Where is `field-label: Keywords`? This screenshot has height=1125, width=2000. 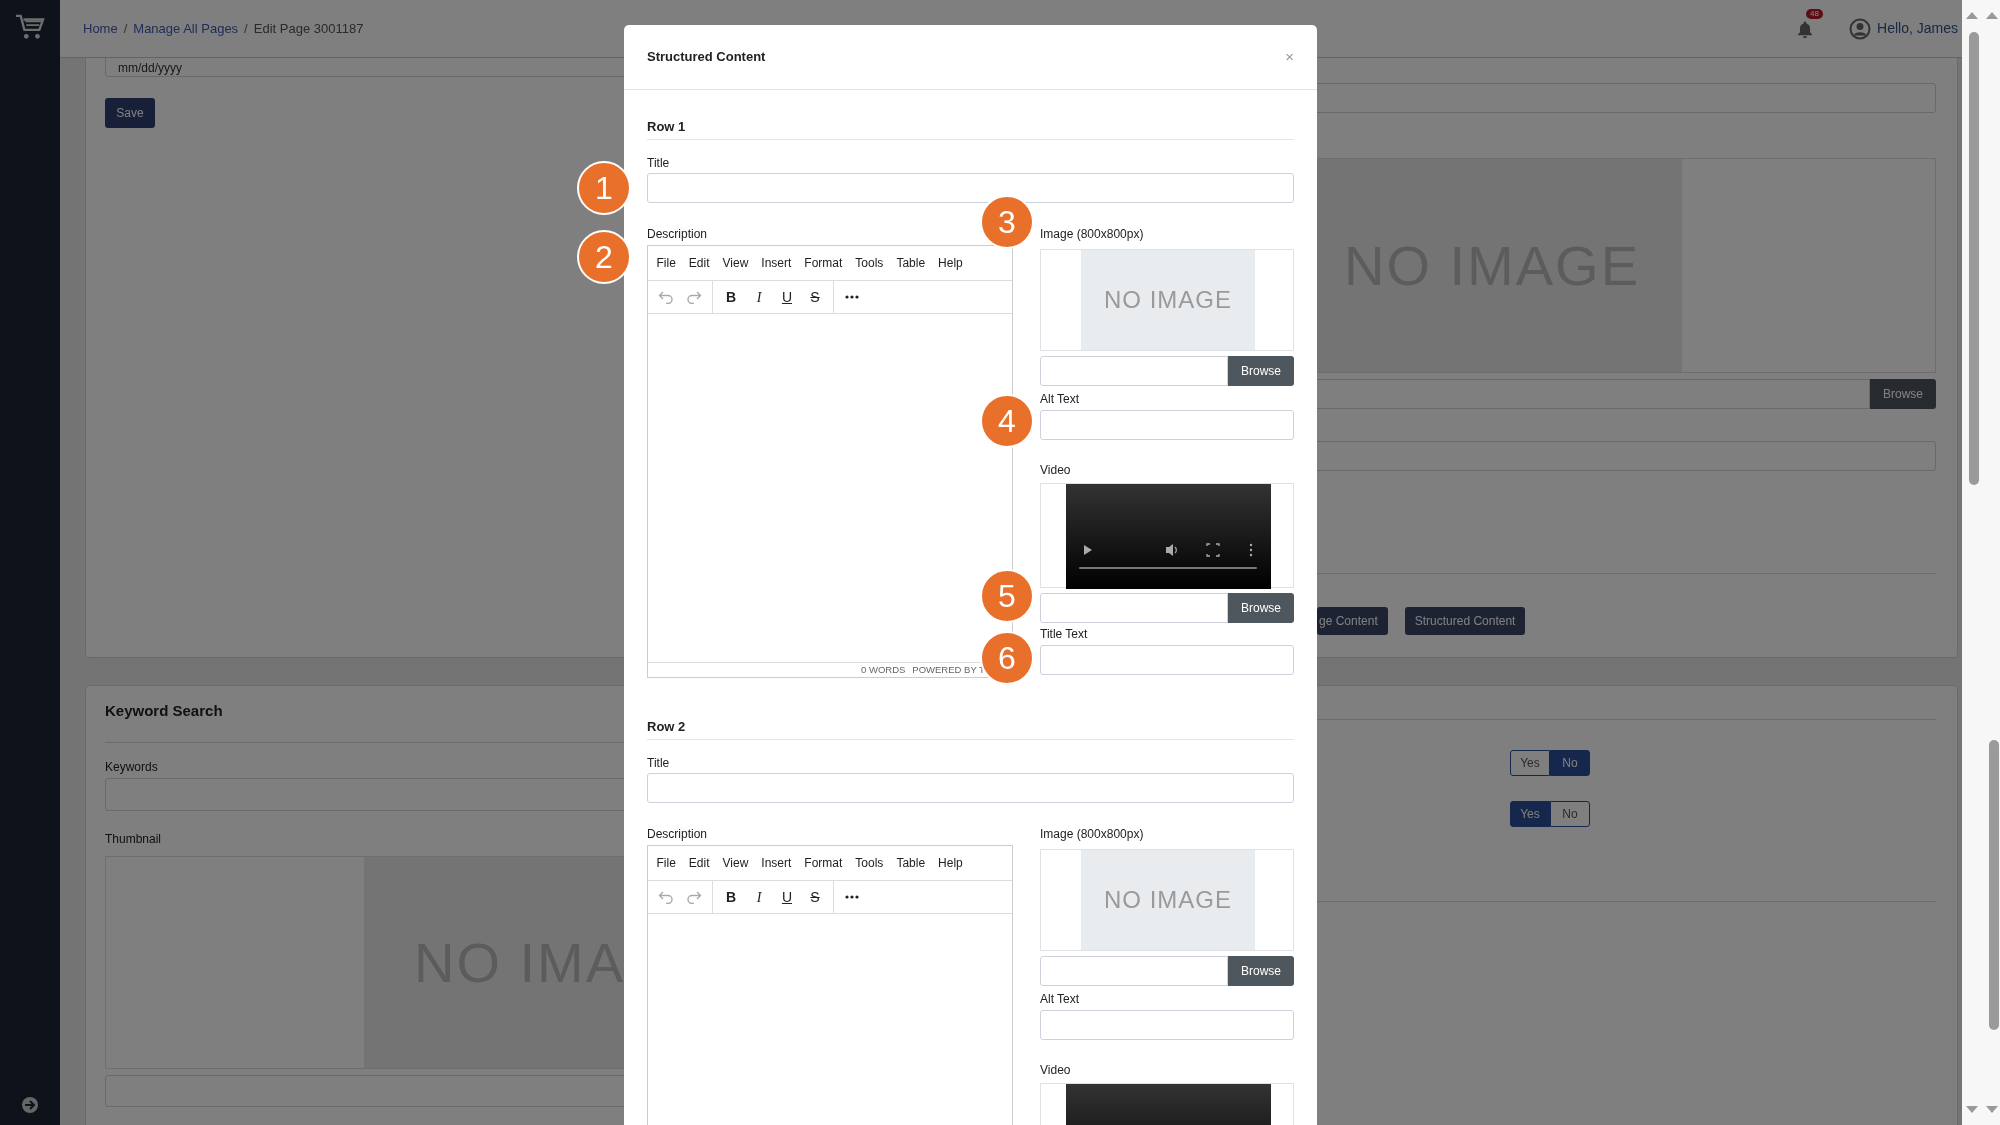 field-label: Keywords is located at coordinates (131, 767).